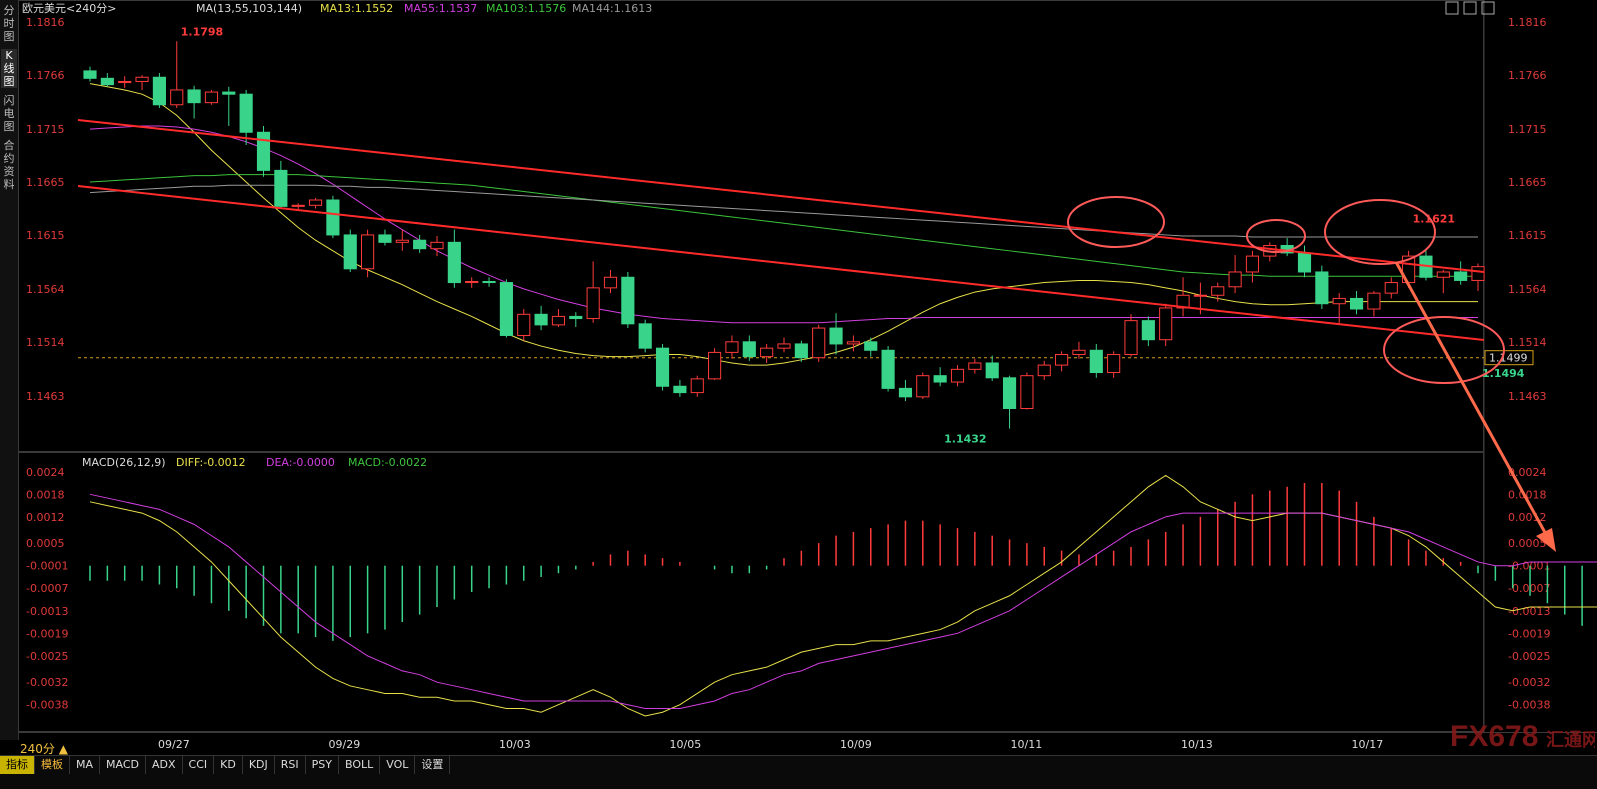  Describe the element at coordinates (856, 744) in the screenshot. I see `x-tick-label: 10/09` at that location.